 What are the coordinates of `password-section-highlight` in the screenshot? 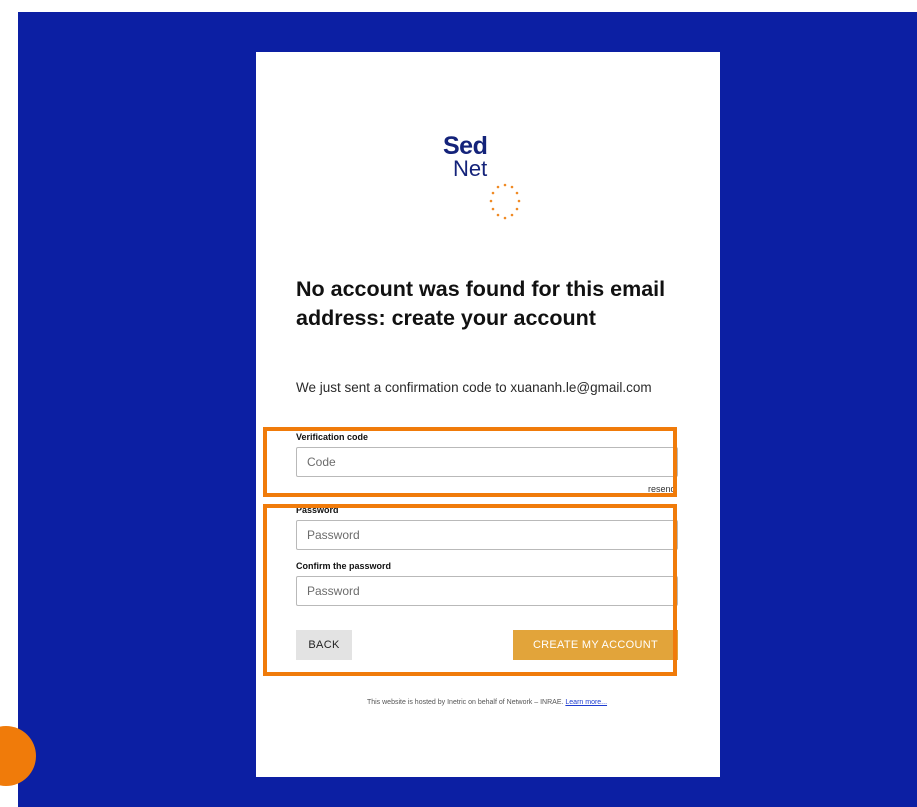 It's located at (470, 590).